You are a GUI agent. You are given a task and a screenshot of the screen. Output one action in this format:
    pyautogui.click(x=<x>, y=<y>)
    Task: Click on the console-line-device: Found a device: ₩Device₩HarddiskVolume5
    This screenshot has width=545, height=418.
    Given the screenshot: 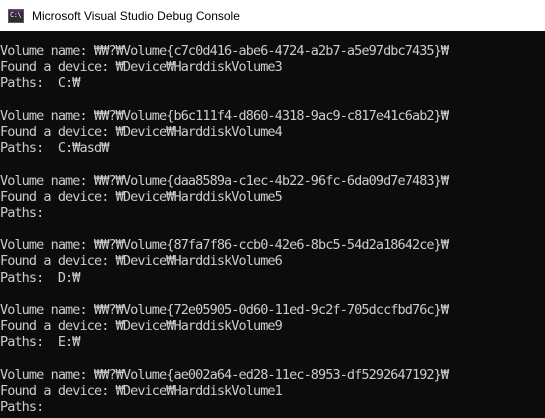 What is the action you would take?
    pyautogui.click(x=141, y=196)
    